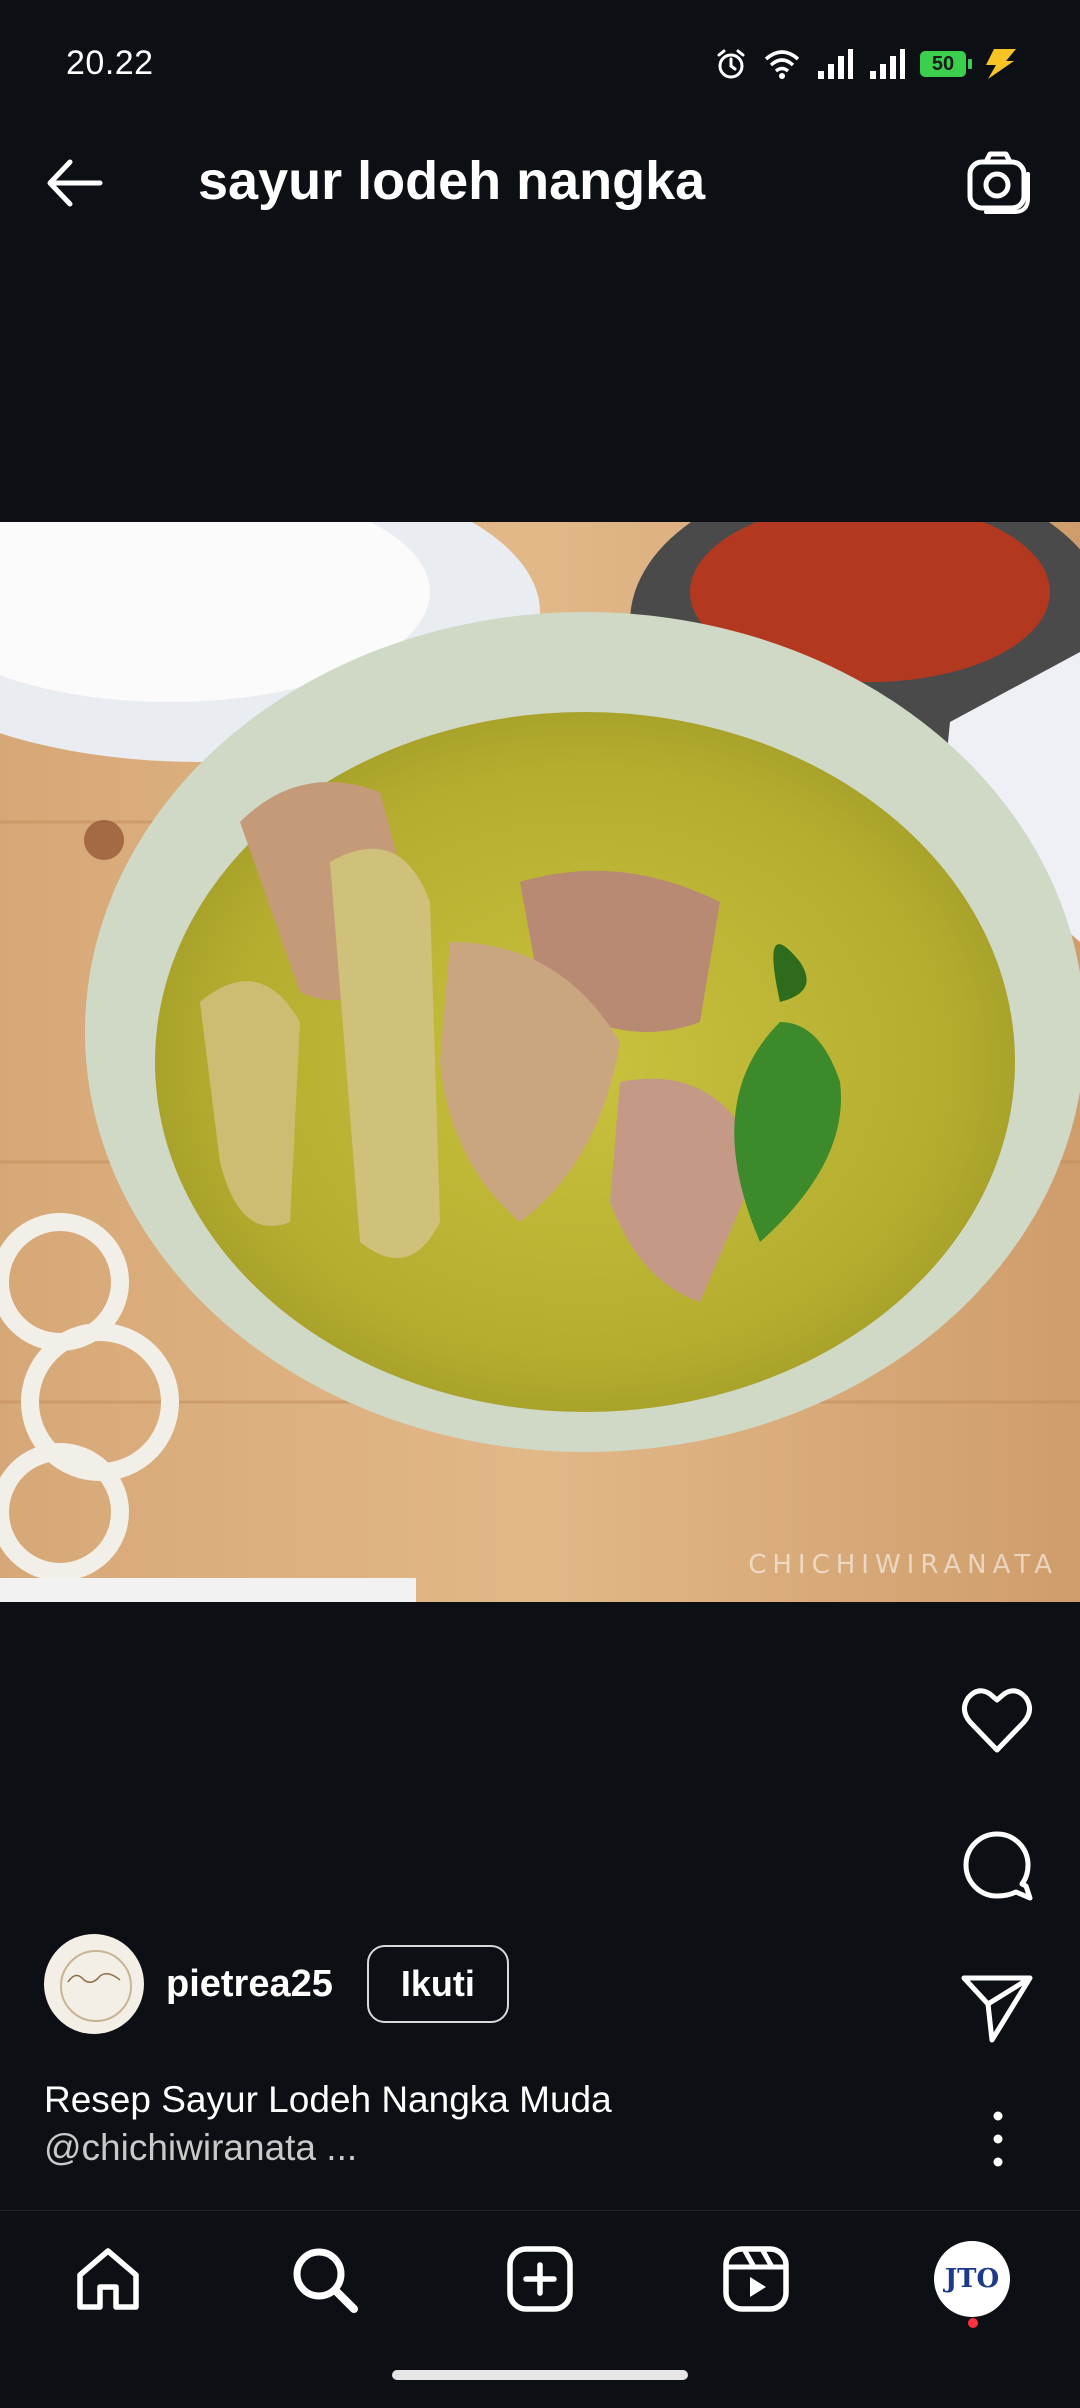  I want to click on avatar-logo-mark, so click(94, 1978).